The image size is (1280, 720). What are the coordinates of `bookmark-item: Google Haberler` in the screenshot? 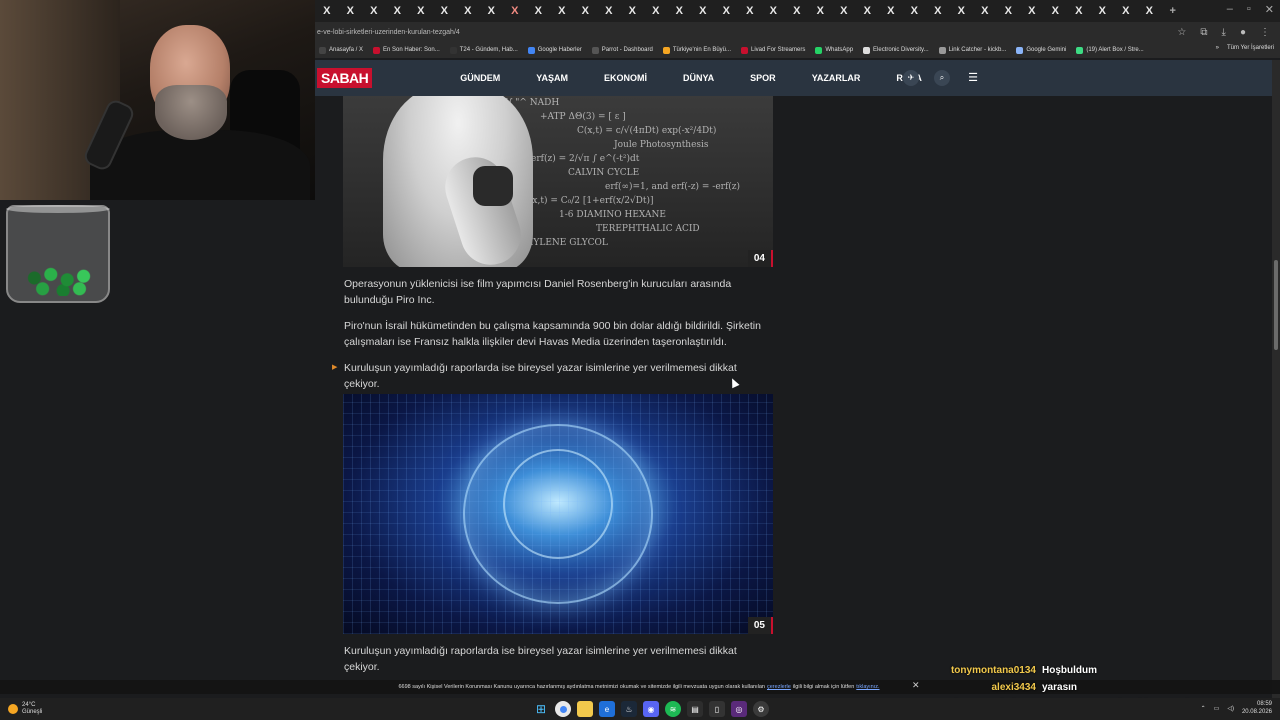 It's located at (554, 50).